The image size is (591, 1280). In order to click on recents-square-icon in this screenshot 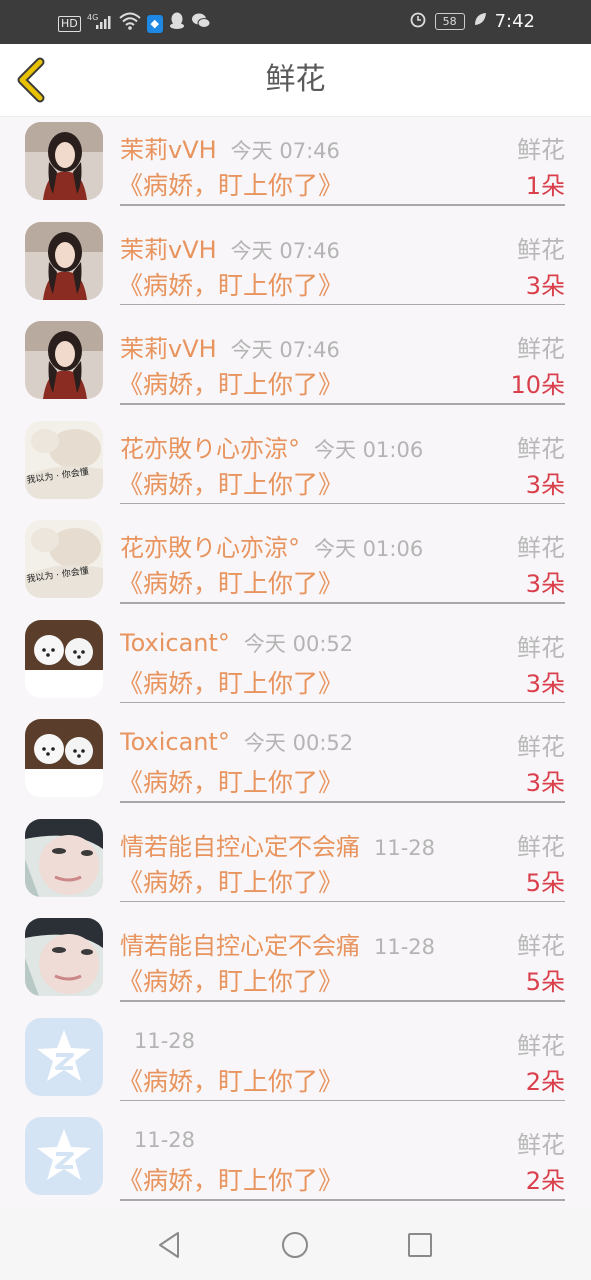, I will do `click(420, 1245)`.